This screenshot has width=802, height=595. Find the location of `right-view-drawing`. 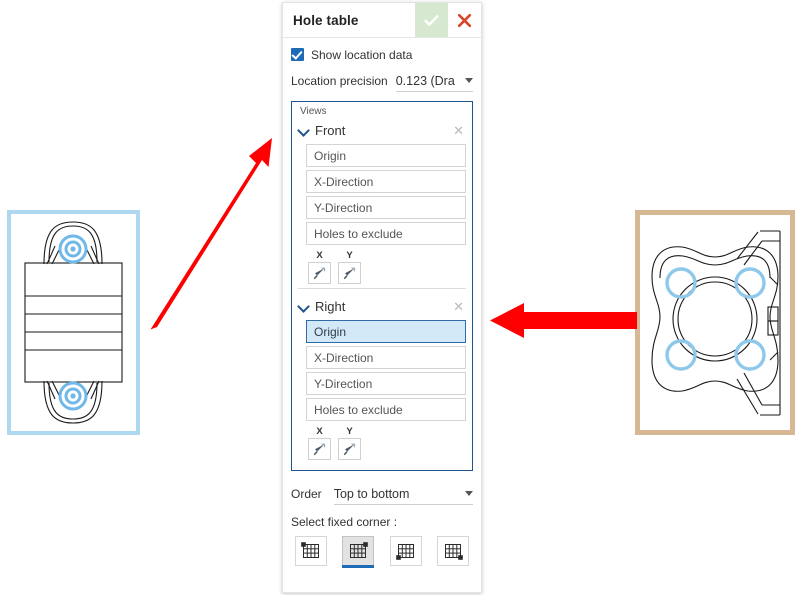

right-view-drawing is located at coordinates (716, 323).